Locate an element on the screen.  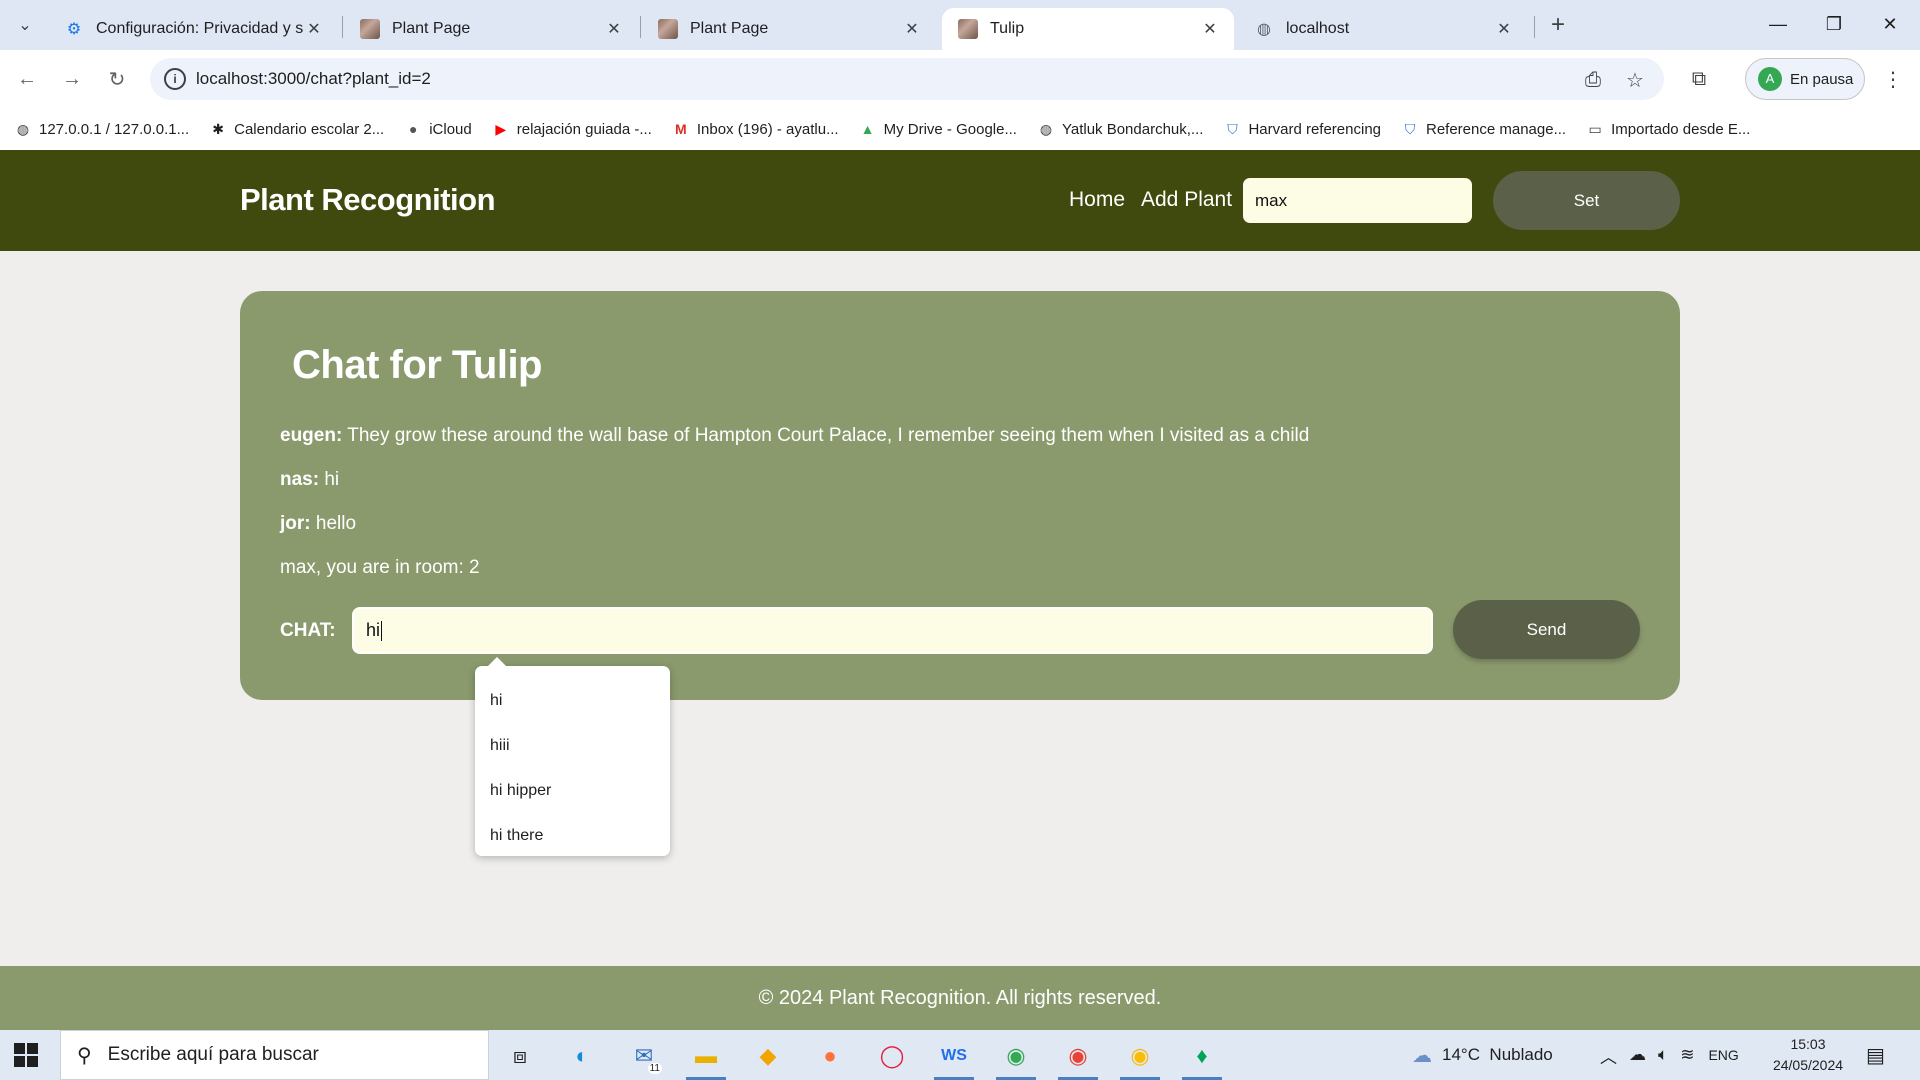
mongodb-icon: ♦ is located at coordinates (1202, 1058).